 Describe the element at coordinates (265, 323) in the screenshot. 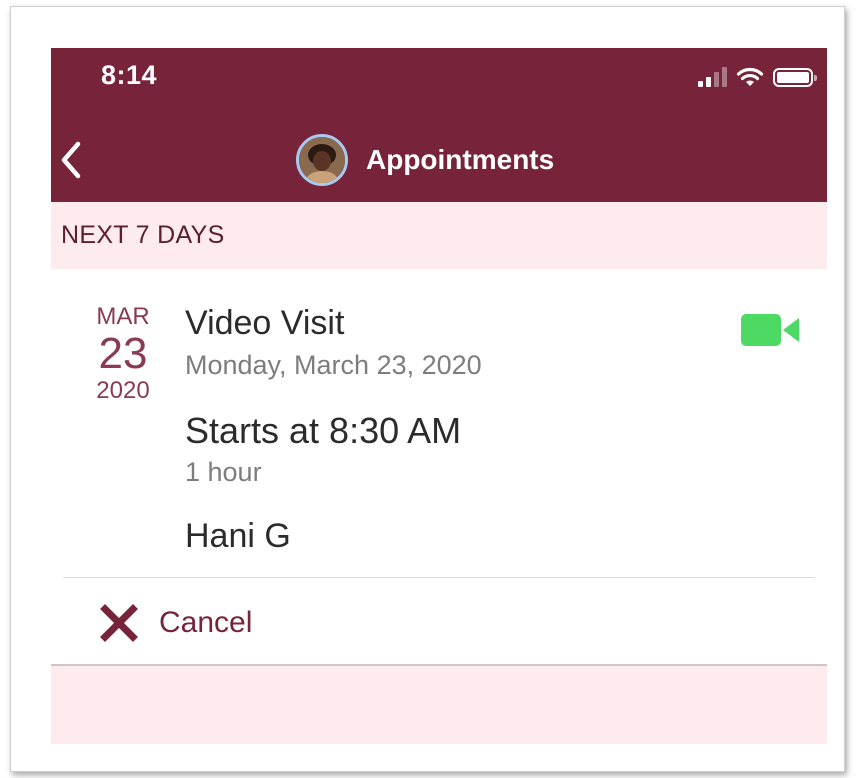

I see `appointment-title: Video Visit` at that location.